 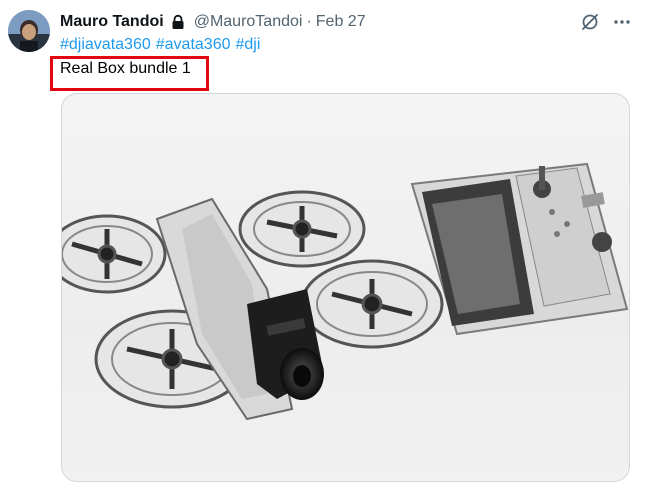 I want to click on remote-controller-icon, so click(x=519, y=249).